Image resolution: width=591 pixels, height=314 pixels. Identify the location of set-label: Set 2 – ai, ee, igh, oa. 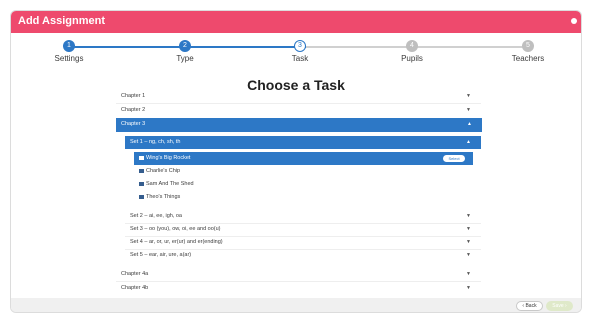
(156, 216).